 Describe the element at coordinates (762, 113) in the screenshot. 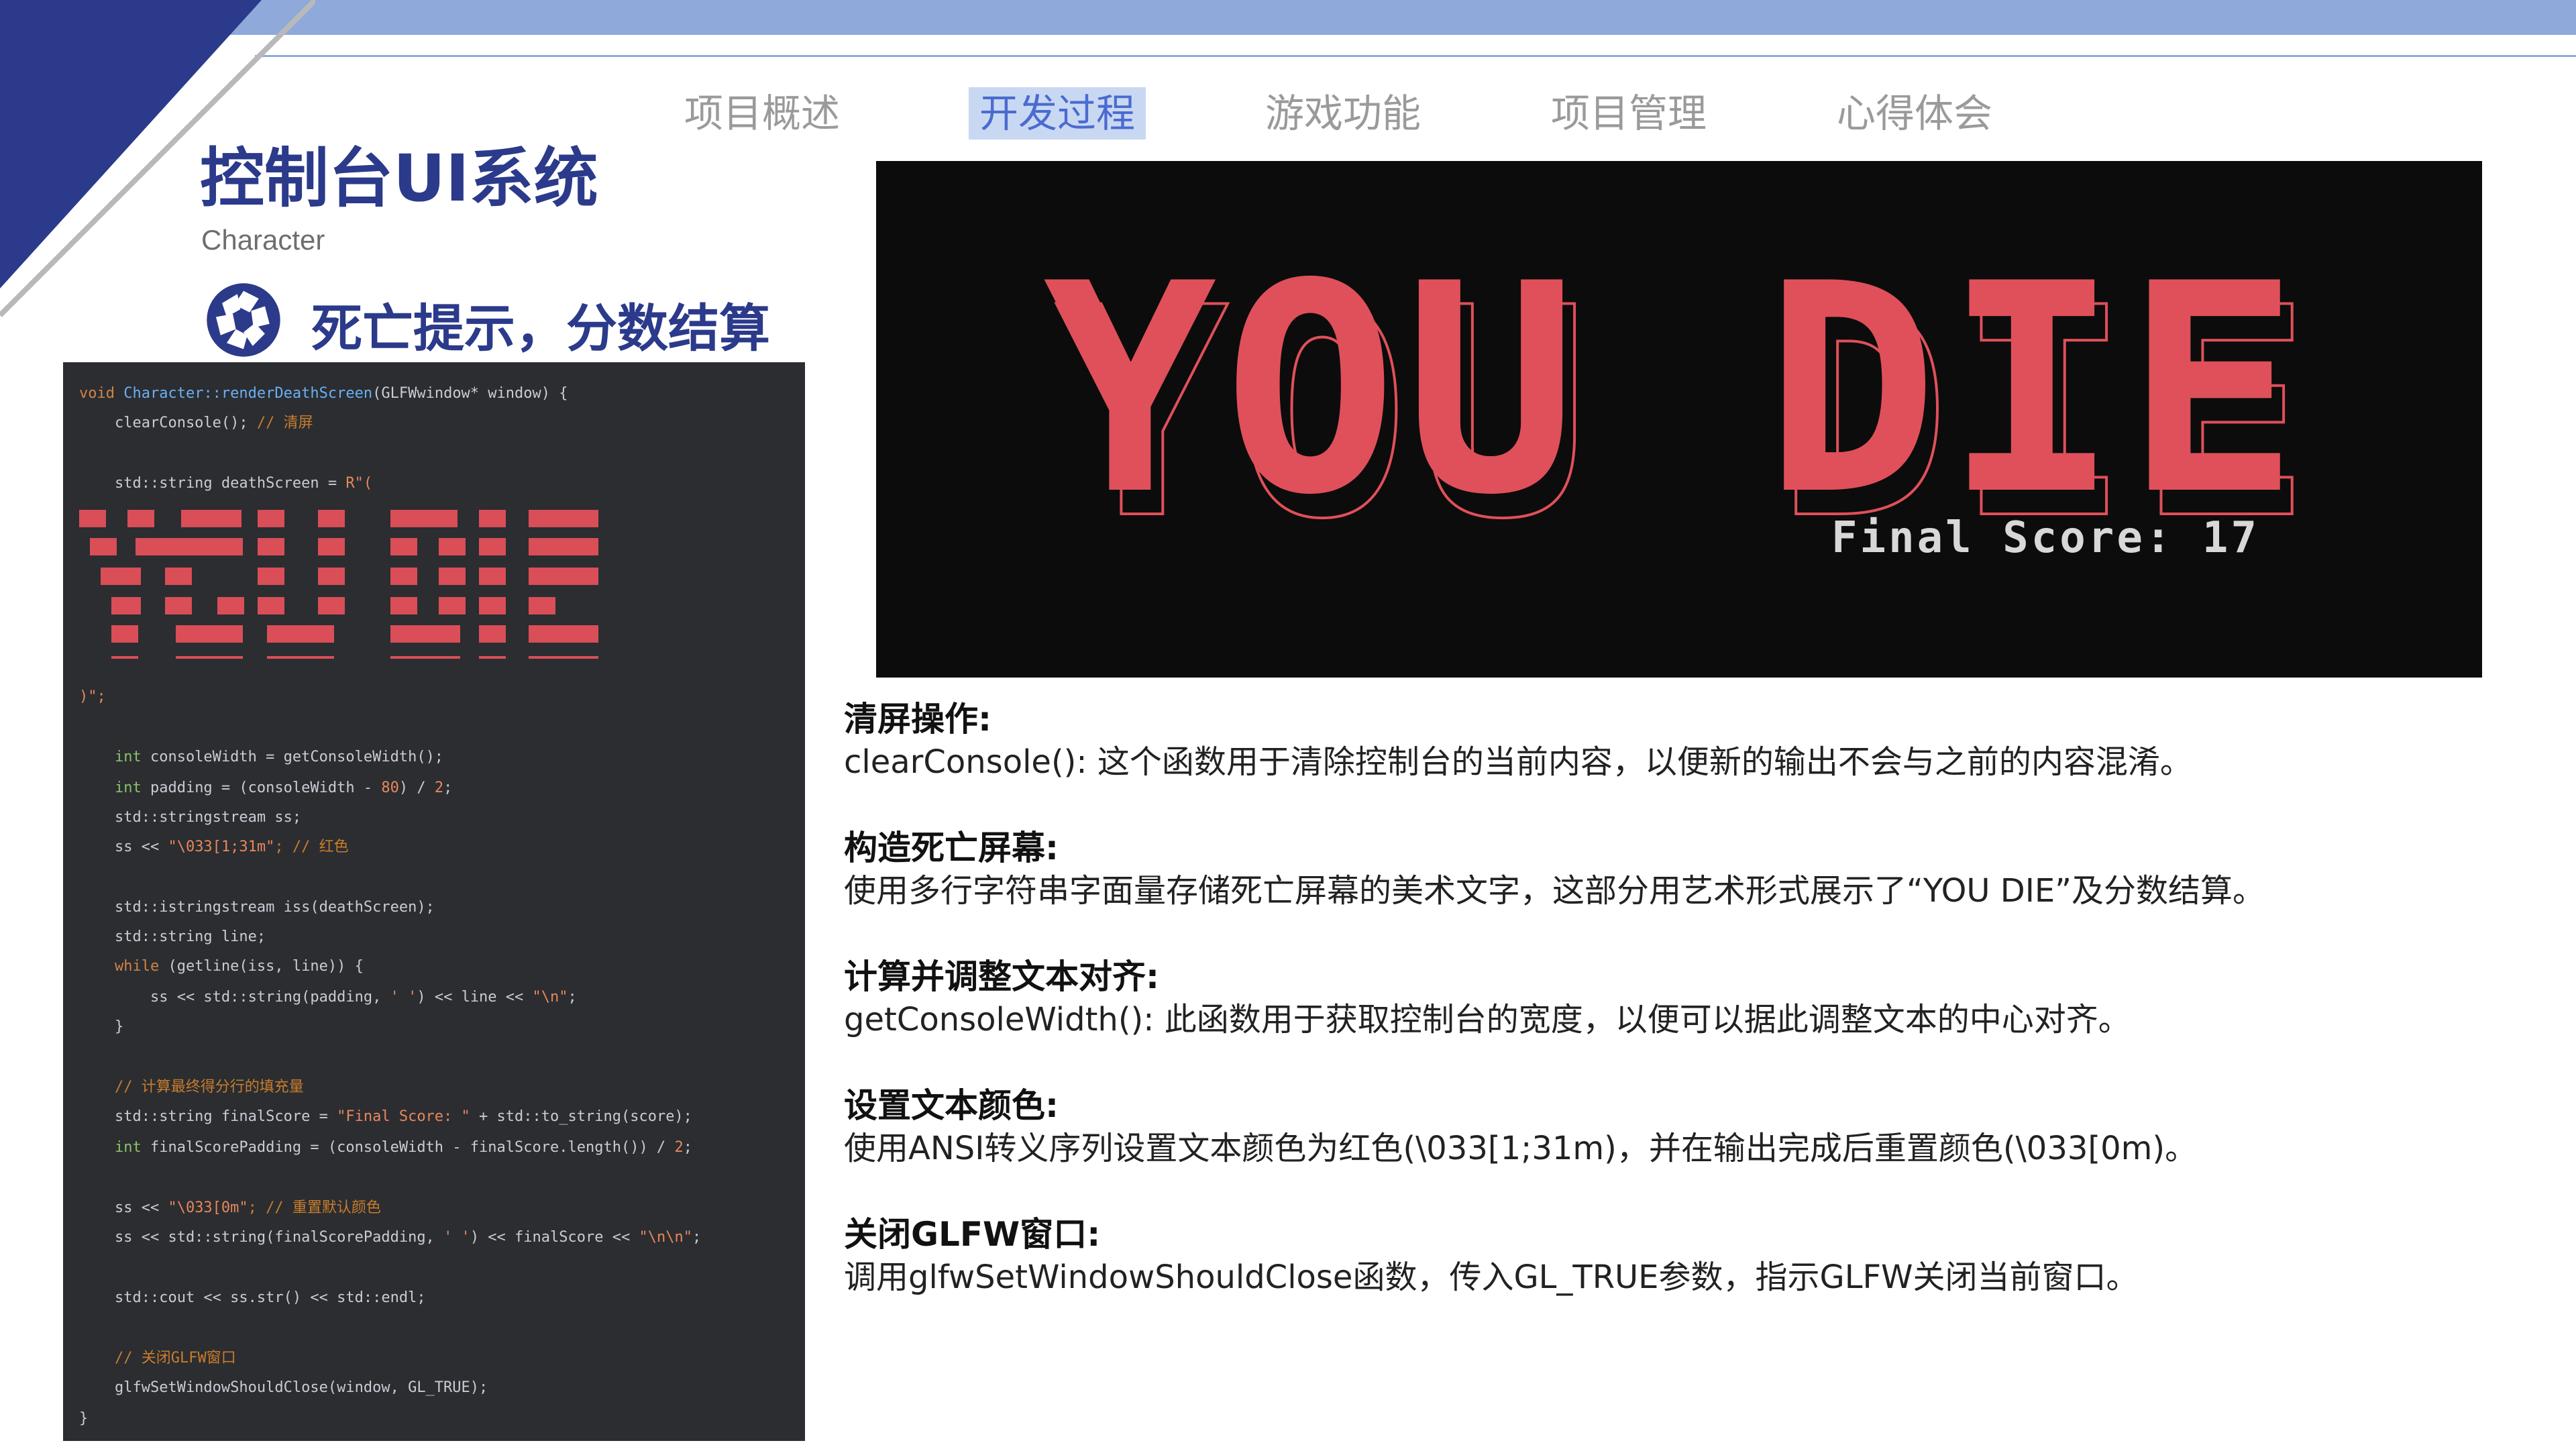

I see `nav-item-overview: 项目概述` at that location.